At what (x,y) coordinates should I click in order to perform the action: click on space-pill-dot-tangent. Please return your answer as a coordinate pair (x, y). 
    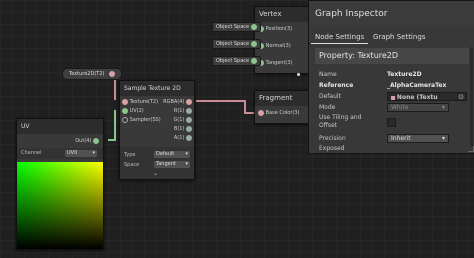
    Looking at the image, I should click on (253, 60).